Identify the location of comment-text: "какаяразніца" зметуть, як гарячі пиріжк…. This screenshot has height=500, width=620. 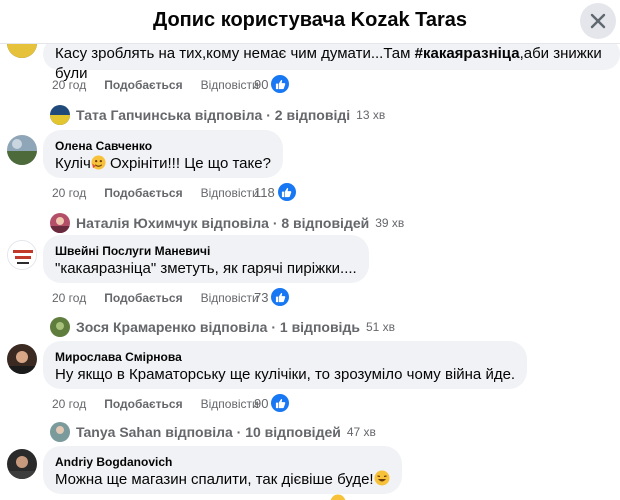
(206, 268).